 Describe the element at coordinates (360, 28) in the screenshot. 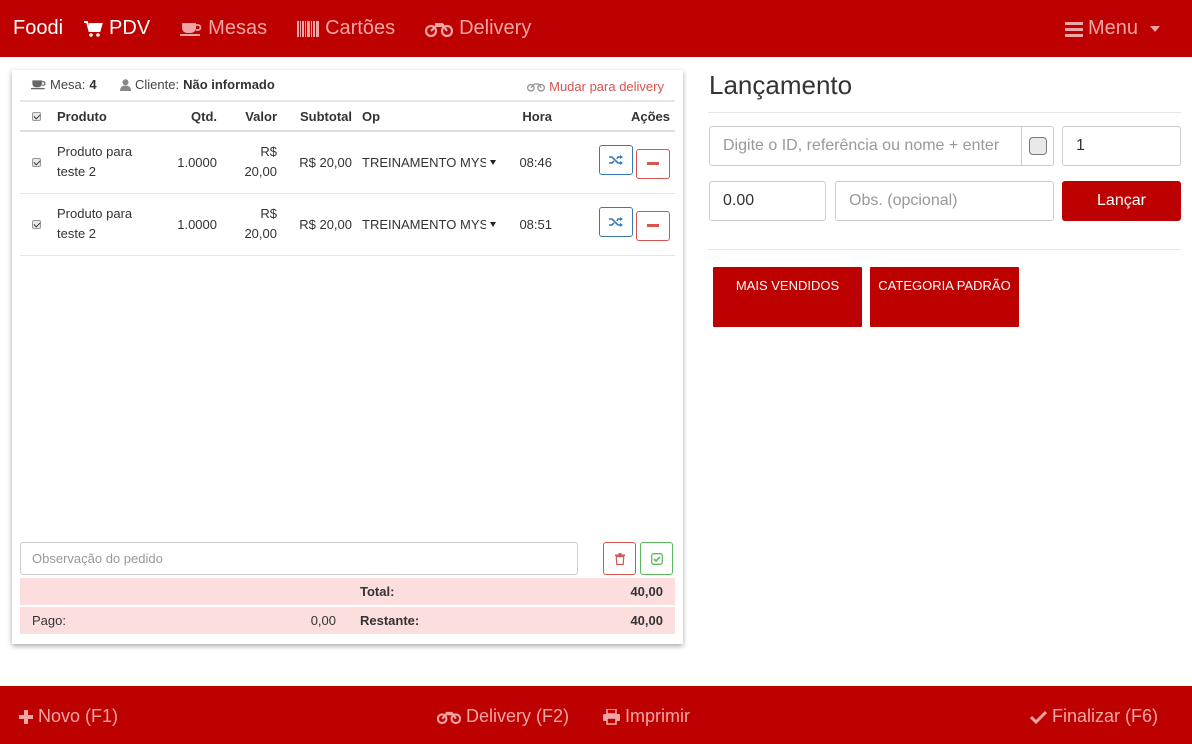

I see `nav-item-label: Cartões` at that location.